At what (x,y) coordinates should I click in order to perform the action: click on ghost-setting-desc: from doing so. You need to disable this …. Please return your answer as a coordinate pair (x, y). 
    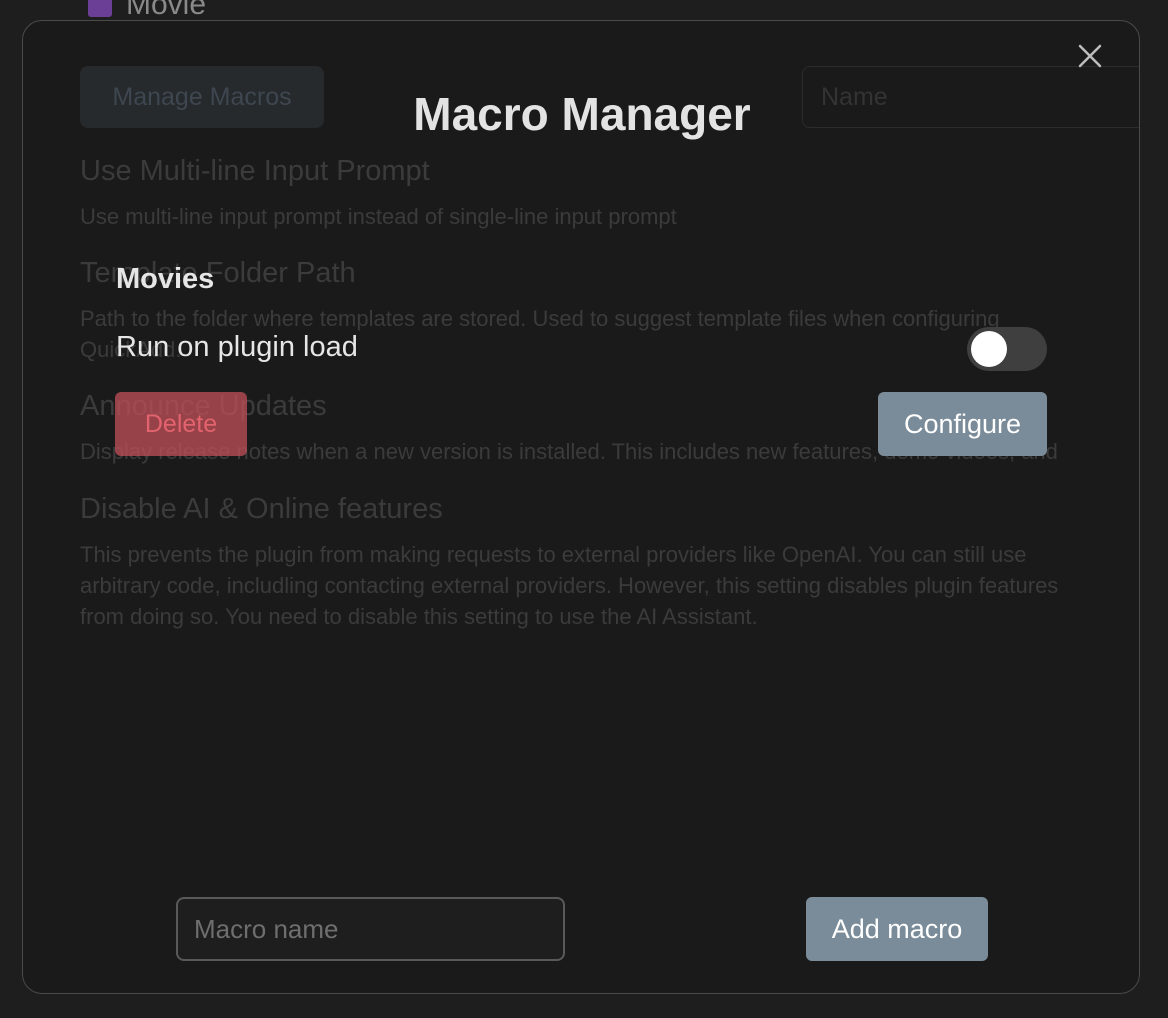
    Looking at the image, I should click on (419, 616).